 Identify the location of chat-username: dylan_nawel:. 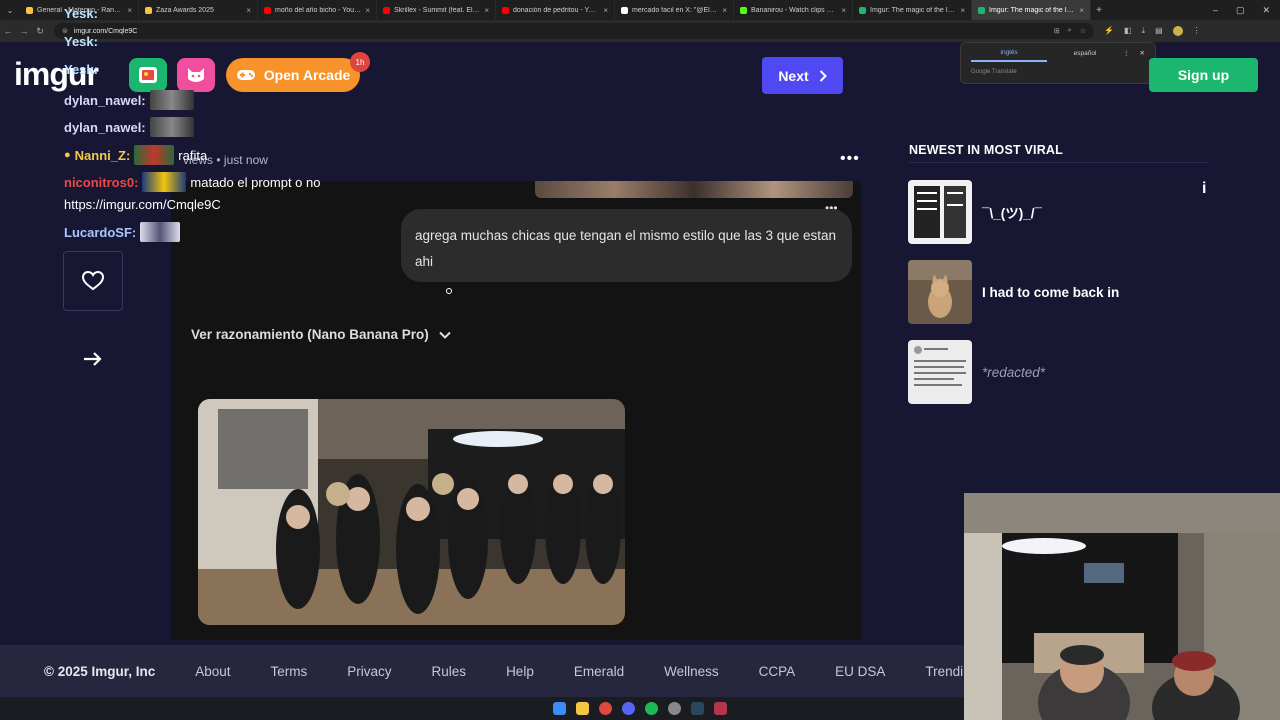
(105, 100).